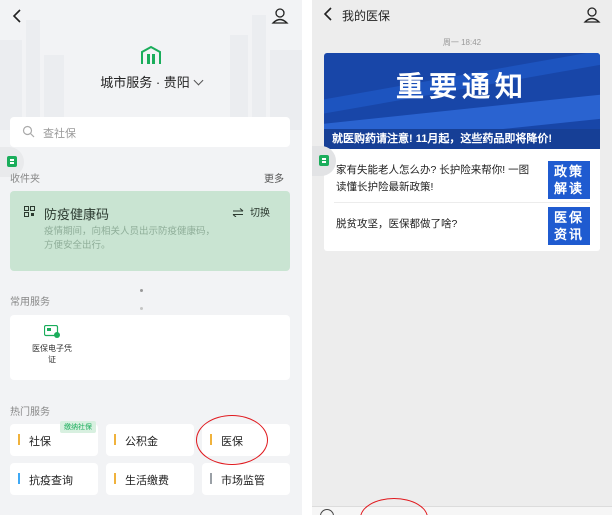 The height and width of the screenshot is (515, 612). I want to click on medical-insurance-ecert-button: 医保电子凭证, so click(52, 350).